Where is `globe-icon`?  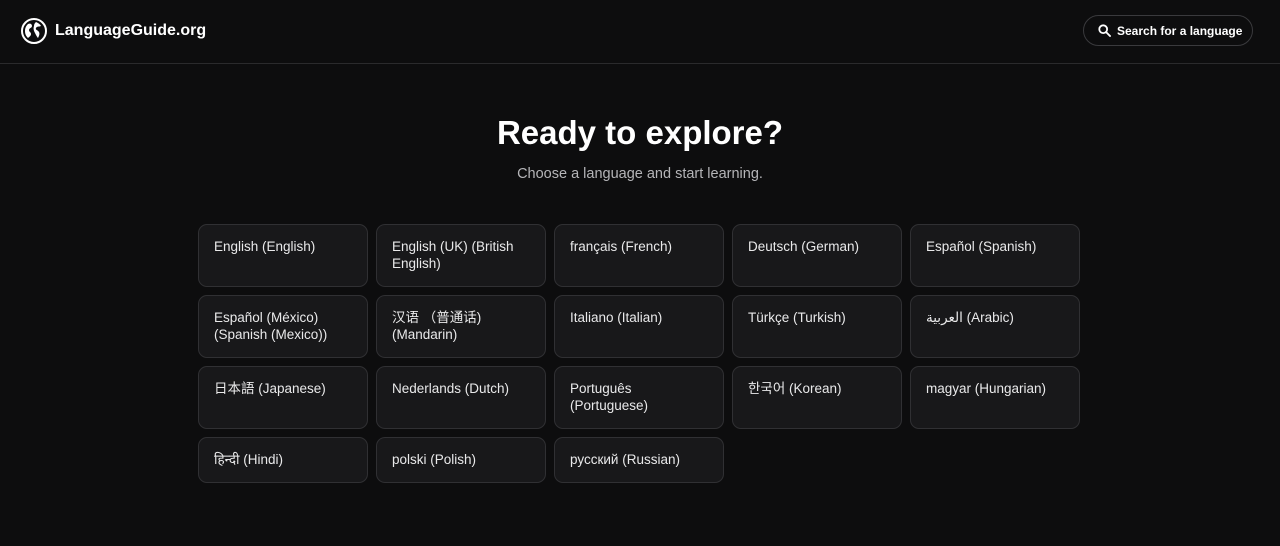 globe-icon is located at coordinates (34, 31).